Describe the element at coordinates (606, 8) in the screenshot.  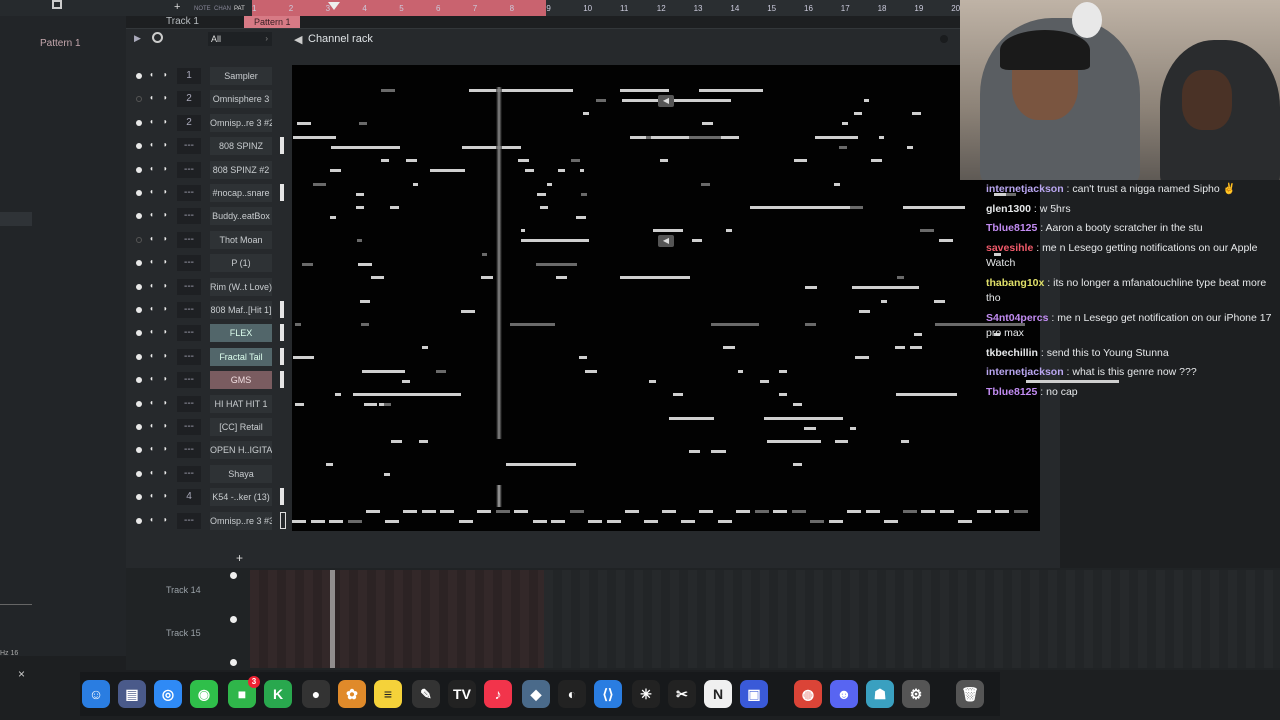
I see `timeline-ruler: 1 2 3 4 5 6 7 8 9 10 11 12 13 14 15 16 17 18 19 20` at that location.